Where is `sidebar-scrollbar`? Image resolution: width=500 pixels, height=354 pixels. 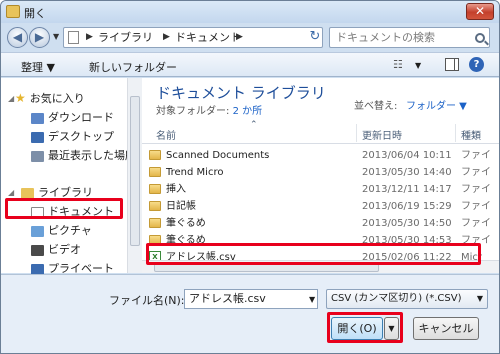
sidebar-scrollbar is located at coordinates (134, 175).